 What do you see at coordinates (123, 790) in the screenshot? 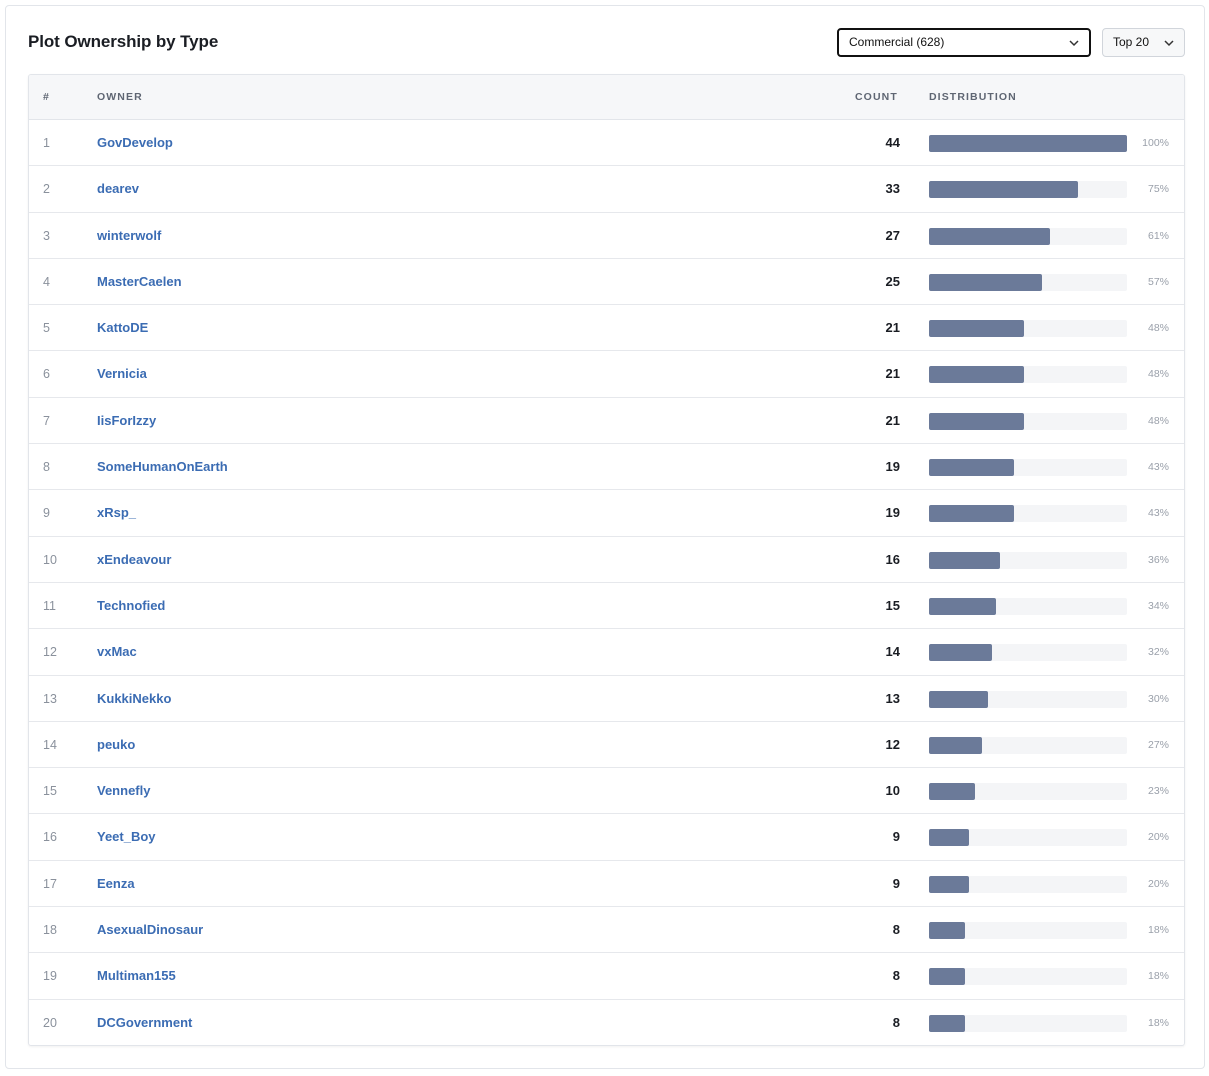
I see `owner-link: Vennefly` at bounding box center [123, 790].